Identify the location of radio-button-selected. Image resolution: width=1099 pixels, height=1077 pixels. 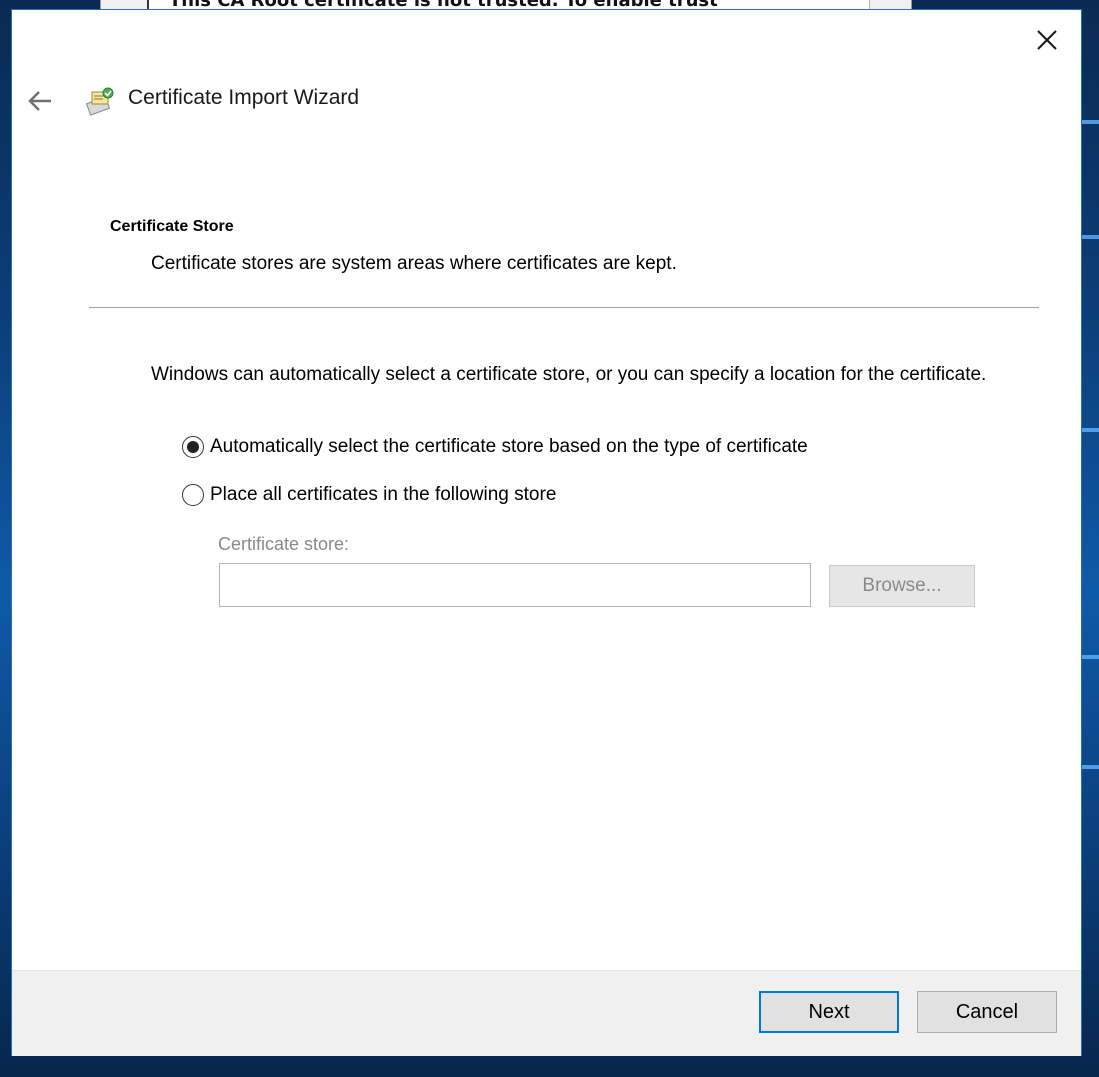
(193, 447).